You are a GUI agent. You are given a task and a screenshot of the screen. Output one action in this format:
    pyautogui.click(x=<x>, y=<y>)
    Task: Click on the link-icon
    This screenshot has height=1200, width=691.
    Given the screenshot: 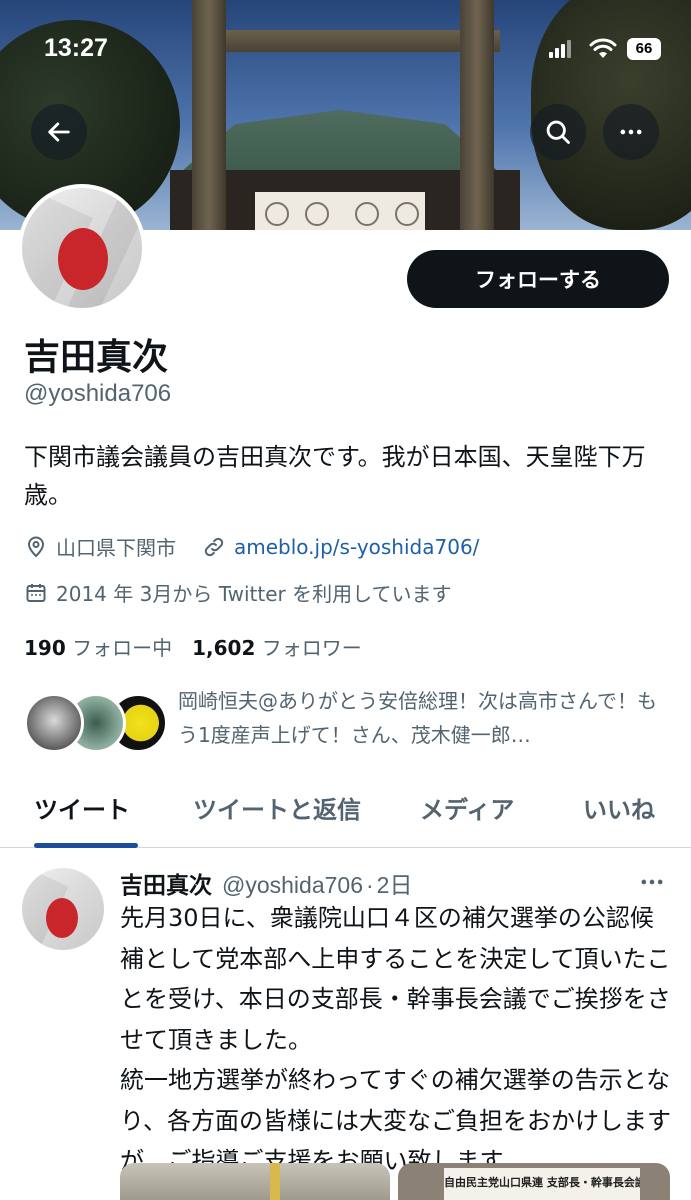 What is the action you would take?
    pyautogui.click(x=214, y=546)
    